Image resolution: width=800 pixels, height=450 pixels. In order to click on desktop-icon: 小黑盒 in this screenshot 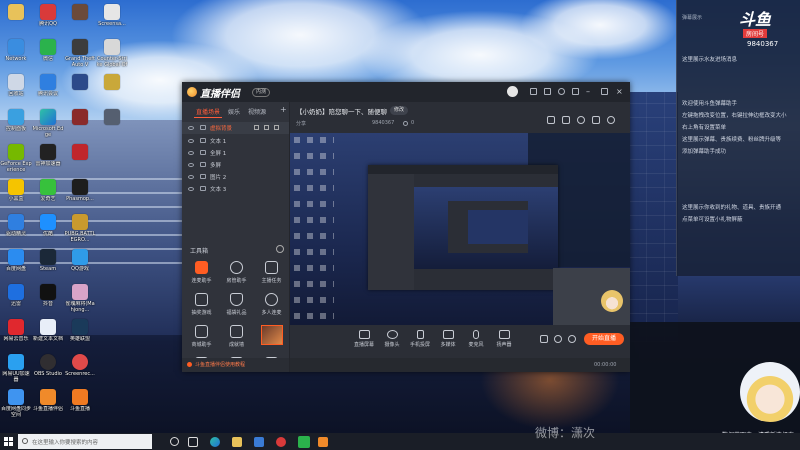, I will do `click(16, 194)`.